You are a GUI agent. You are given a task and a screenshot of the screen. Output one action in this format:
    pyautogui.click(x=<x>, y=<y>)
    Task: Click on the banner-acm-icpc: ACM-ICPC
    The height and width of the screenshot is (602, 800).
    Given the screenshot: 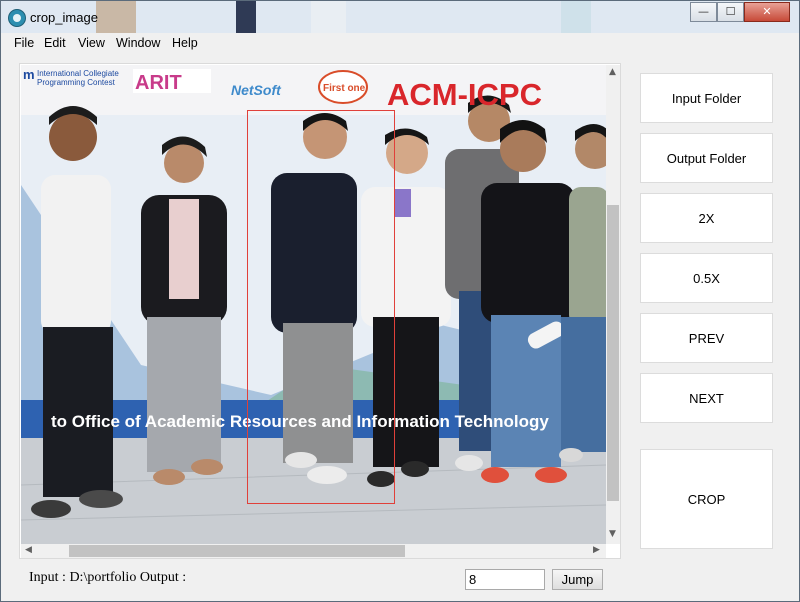 What is the action you would take?
    pyautogui.click(x=464, y=94)
    